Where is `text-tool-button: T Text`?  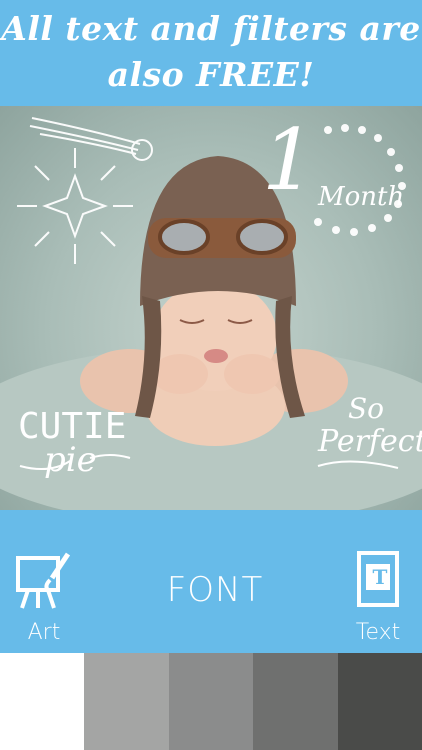 text-tool-button: T Text is located at coordinates (378, 598).